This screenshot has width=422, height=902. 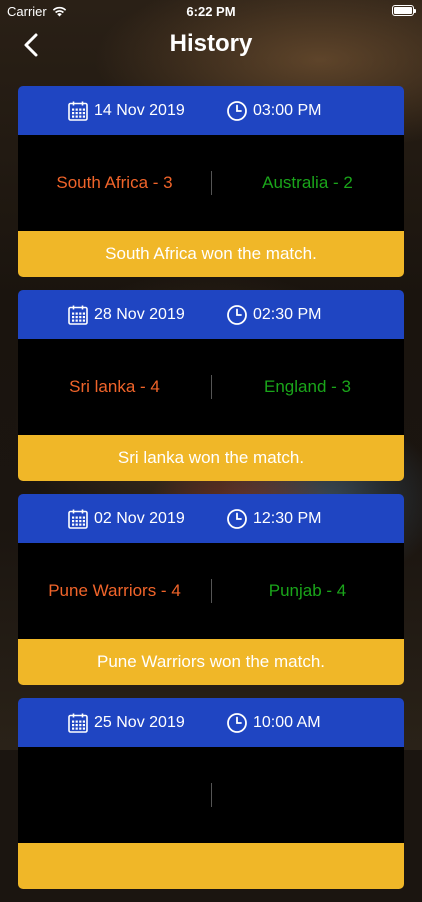 I want to click on team-b-score, so click(x=307, y=795).